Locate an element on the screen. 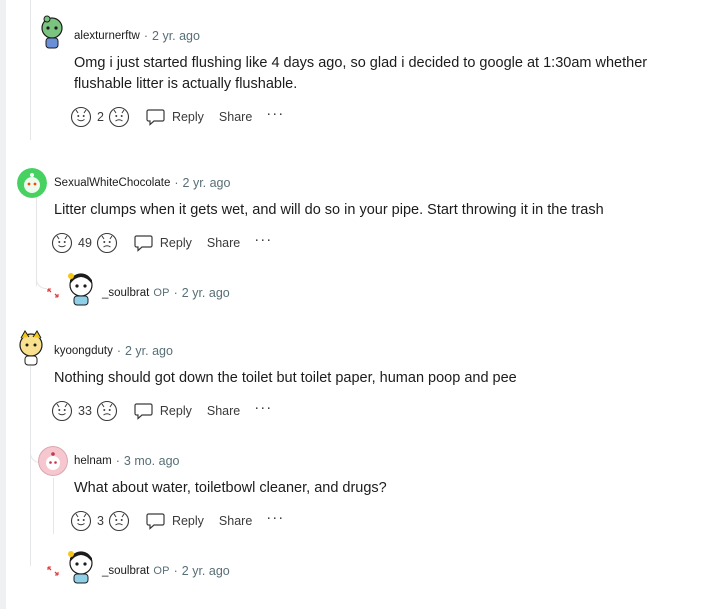 Image resolution: width=708 pixels, height=609 pixels. comment-actions: 2 Reply Share ··· is located at coordinates (177, 116).